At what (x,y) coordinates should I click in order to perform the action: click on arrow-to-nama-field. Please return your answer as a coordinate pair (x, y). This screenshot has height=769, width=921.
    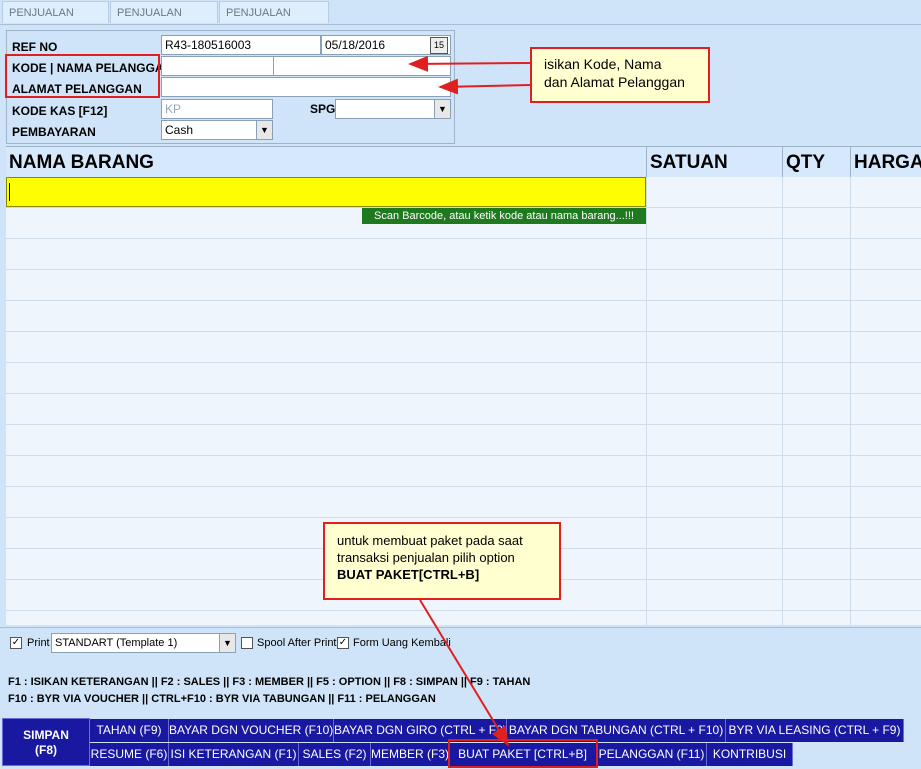
    Looking at the image, I should click on (469, 63).